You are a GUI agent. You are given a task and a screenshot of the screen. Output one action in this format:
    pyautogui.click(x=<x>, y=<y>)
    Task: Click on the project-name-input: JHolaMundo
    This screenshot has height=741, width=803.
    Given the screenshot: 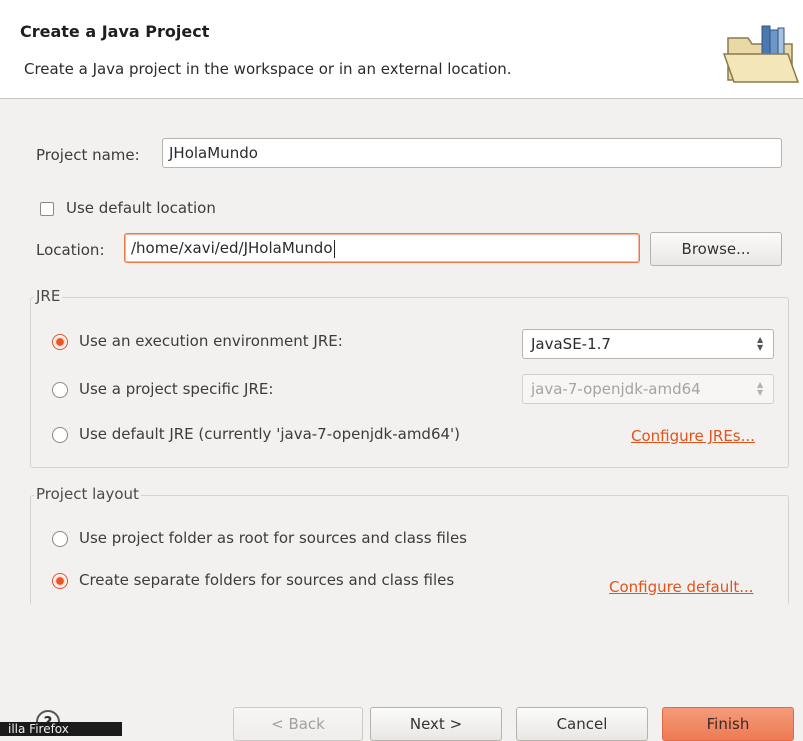 What is the action you would take?
    pyautogui.click(x=472, y=153)
    